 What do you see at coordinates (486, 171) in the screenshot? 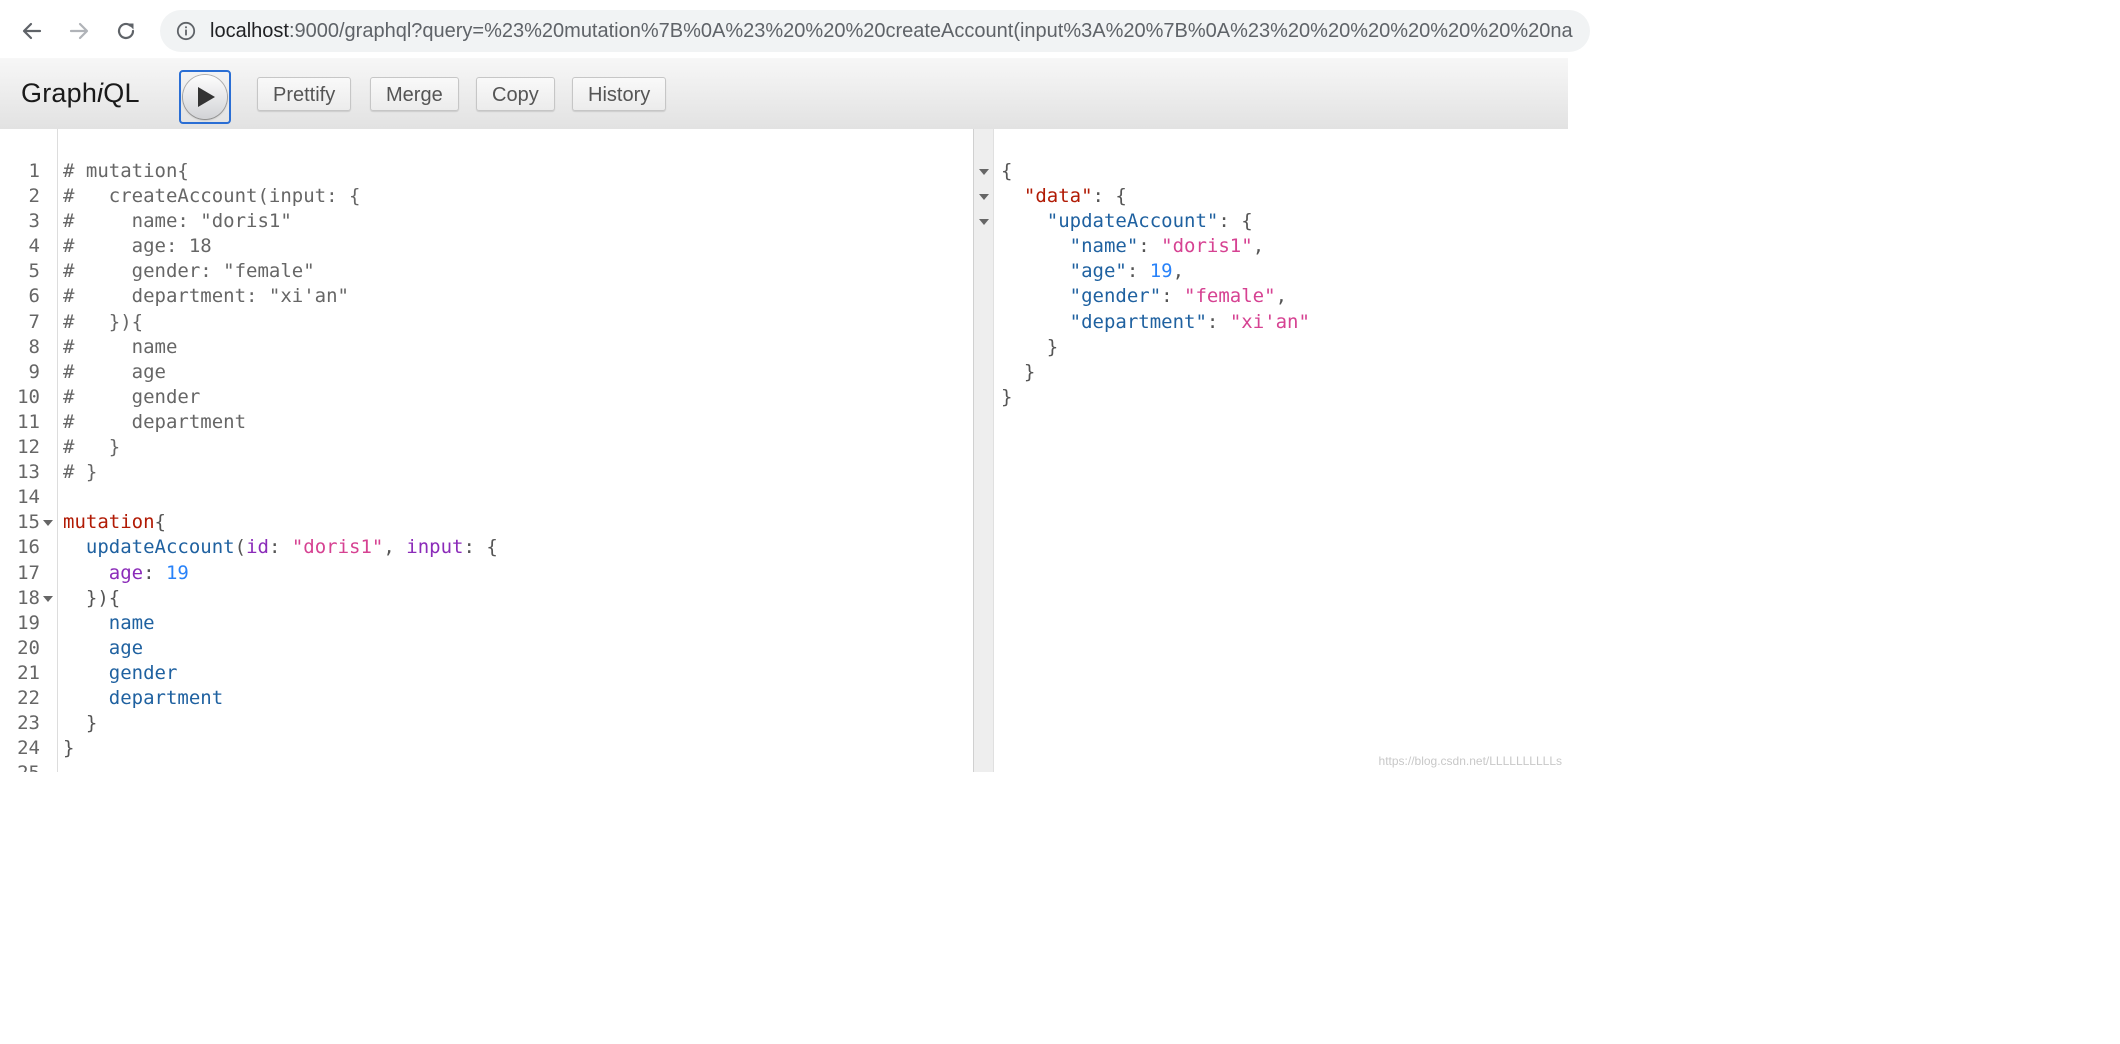
I see `code-line: 1 # mutation{` at bounding box center [486, 171].